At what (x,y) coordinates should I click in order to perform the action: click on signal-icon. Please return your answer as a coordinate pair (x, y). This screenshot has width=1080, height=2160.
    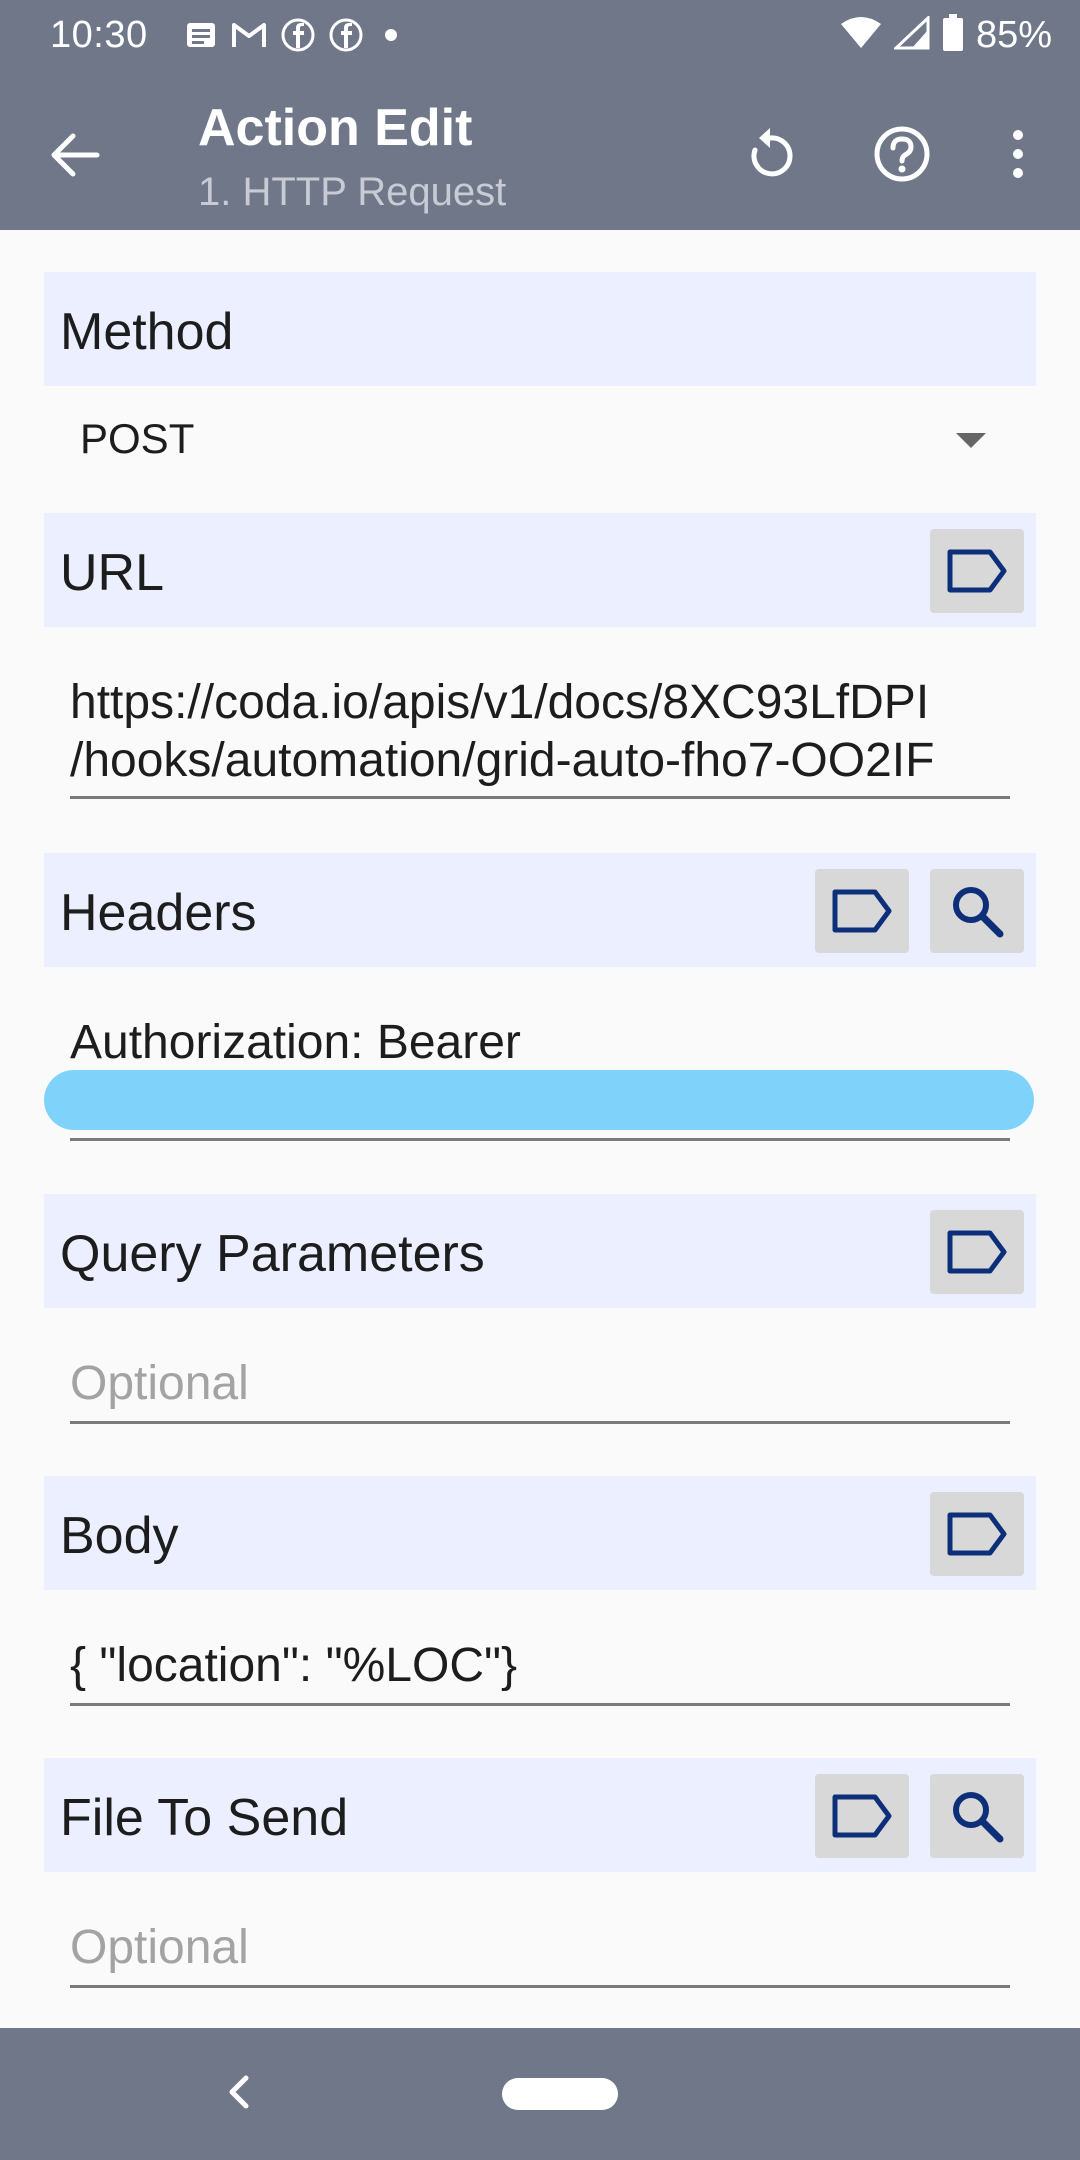
    Looking at the image, I should click on (911, 34).